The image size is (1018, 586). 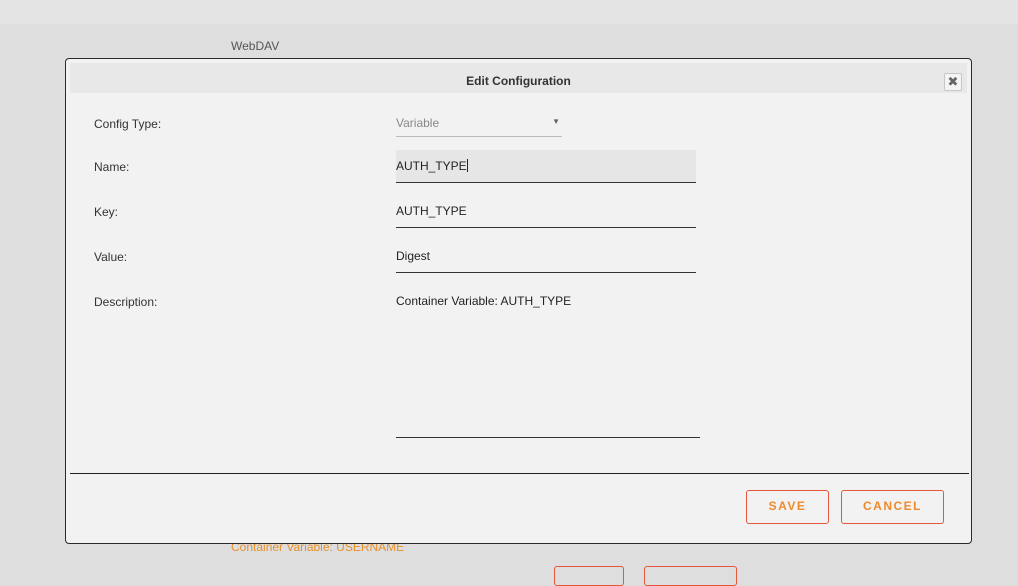 What do you see at coordinates (509, 12) in the screenshot?
I see `background-top-bar` at bounding box center [509, 12].